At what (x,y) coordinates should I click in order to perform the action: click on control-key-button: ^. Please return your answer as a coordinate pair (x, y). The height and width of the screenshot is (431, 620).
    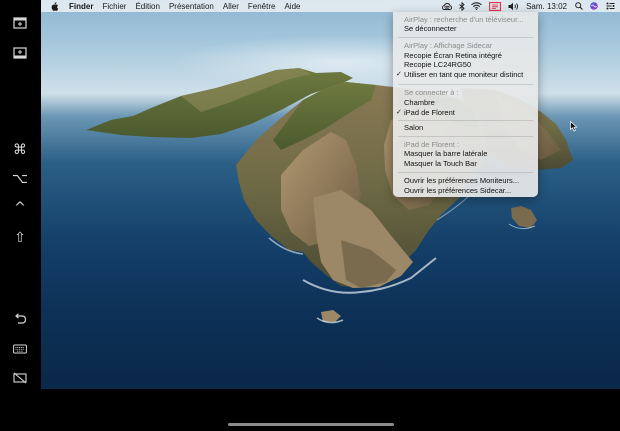
    Looking at the image, I should click on (20, 208).